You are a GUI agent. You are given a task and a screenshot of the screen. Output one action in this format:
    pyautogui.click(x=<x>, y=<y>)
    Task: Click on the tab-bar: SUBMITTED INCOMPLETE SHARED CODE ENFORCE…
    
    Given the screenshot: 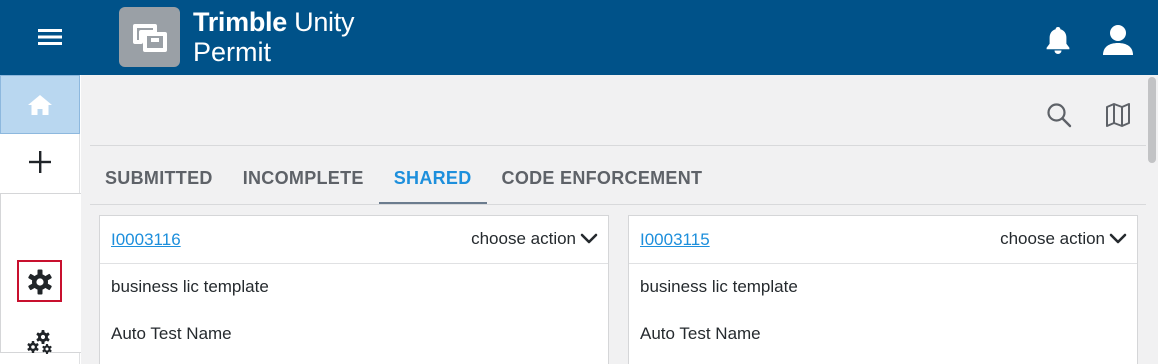 What is the action you would take?
    pyautogui.click(x=403, y=180)
    